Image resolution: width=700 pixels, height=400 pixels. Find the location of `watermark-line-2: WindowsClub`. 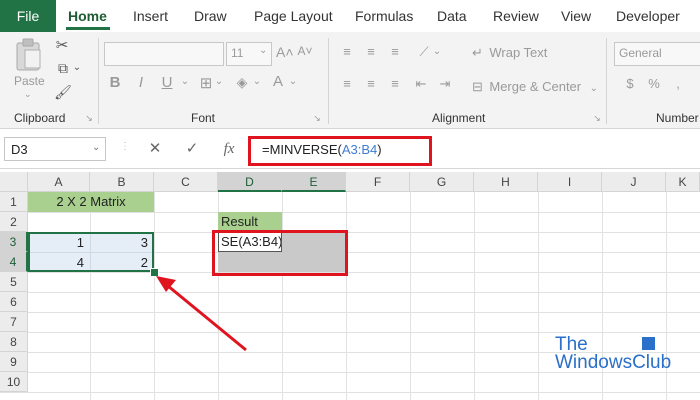

watermark-line-2: WindowsClub is located at coordinates (613, 362).